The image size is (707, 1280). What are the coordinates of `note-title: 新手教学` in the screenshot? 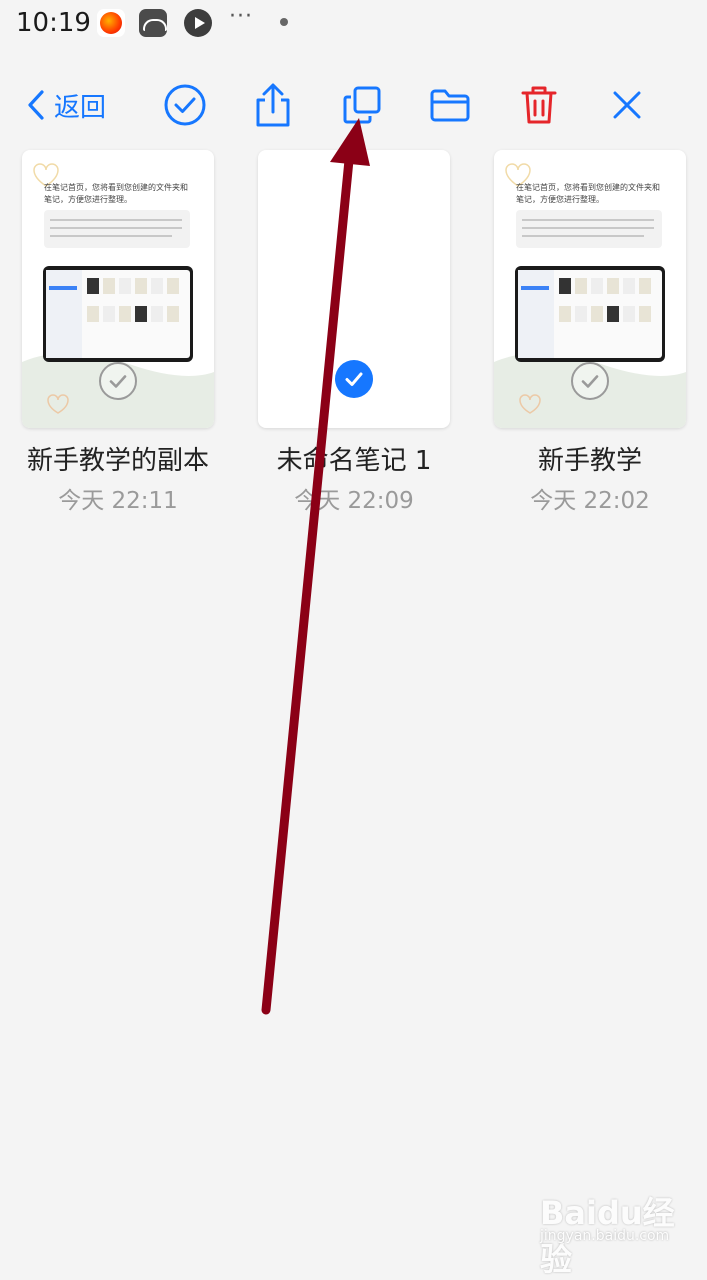 It's located at (589, 461).